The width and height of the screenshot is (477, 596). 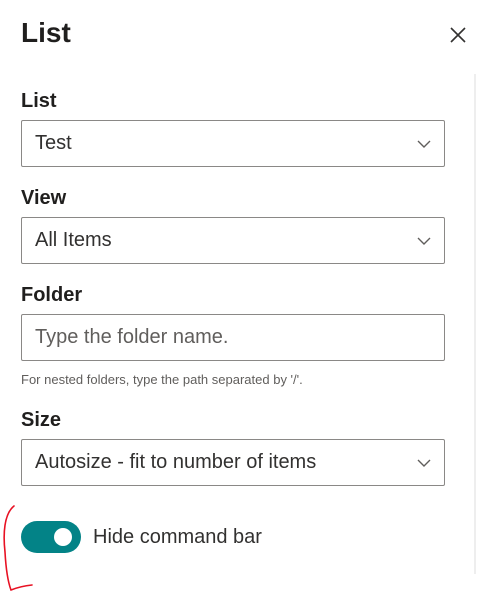 I want to click on hide-command-bar-toggle, so click(x=51, y=537).